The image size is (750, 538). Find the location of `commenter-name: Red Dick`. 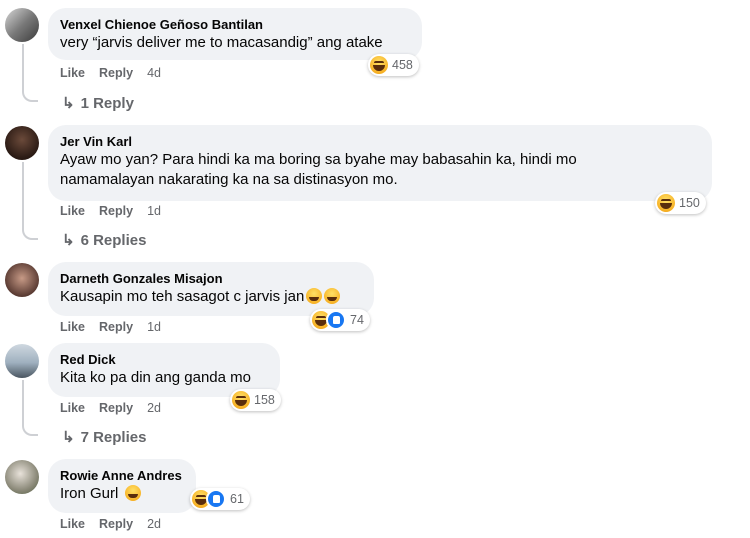

commenter-name: Red Dick is located at coordinates (164, 359).